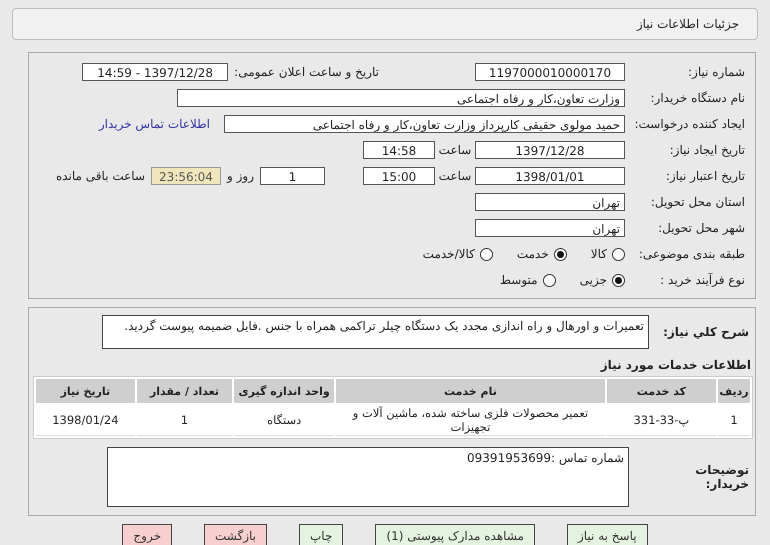 The height and width of the screenshot is (545, 770). What do you see at coordinates (457, 254) in the screenshot?
I see `radio-option: کالا/خدمت` at bounding box center [457, 254].